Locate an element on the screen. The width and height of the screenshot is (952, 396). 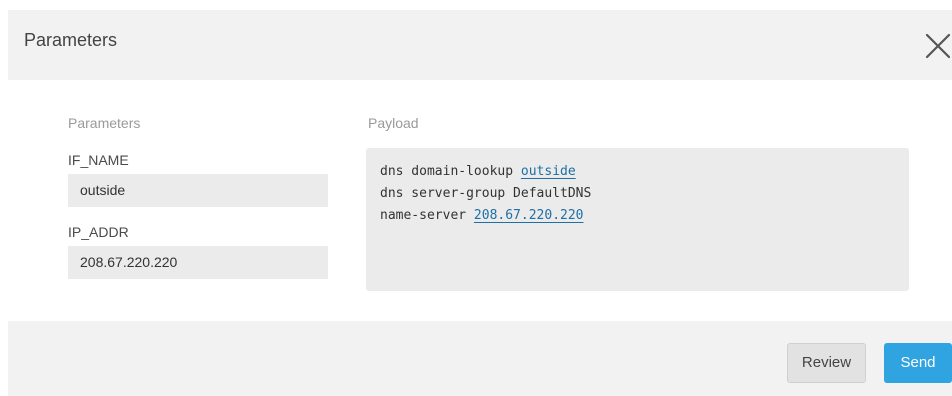
review-button: Review is located at coordinates (826, 363).